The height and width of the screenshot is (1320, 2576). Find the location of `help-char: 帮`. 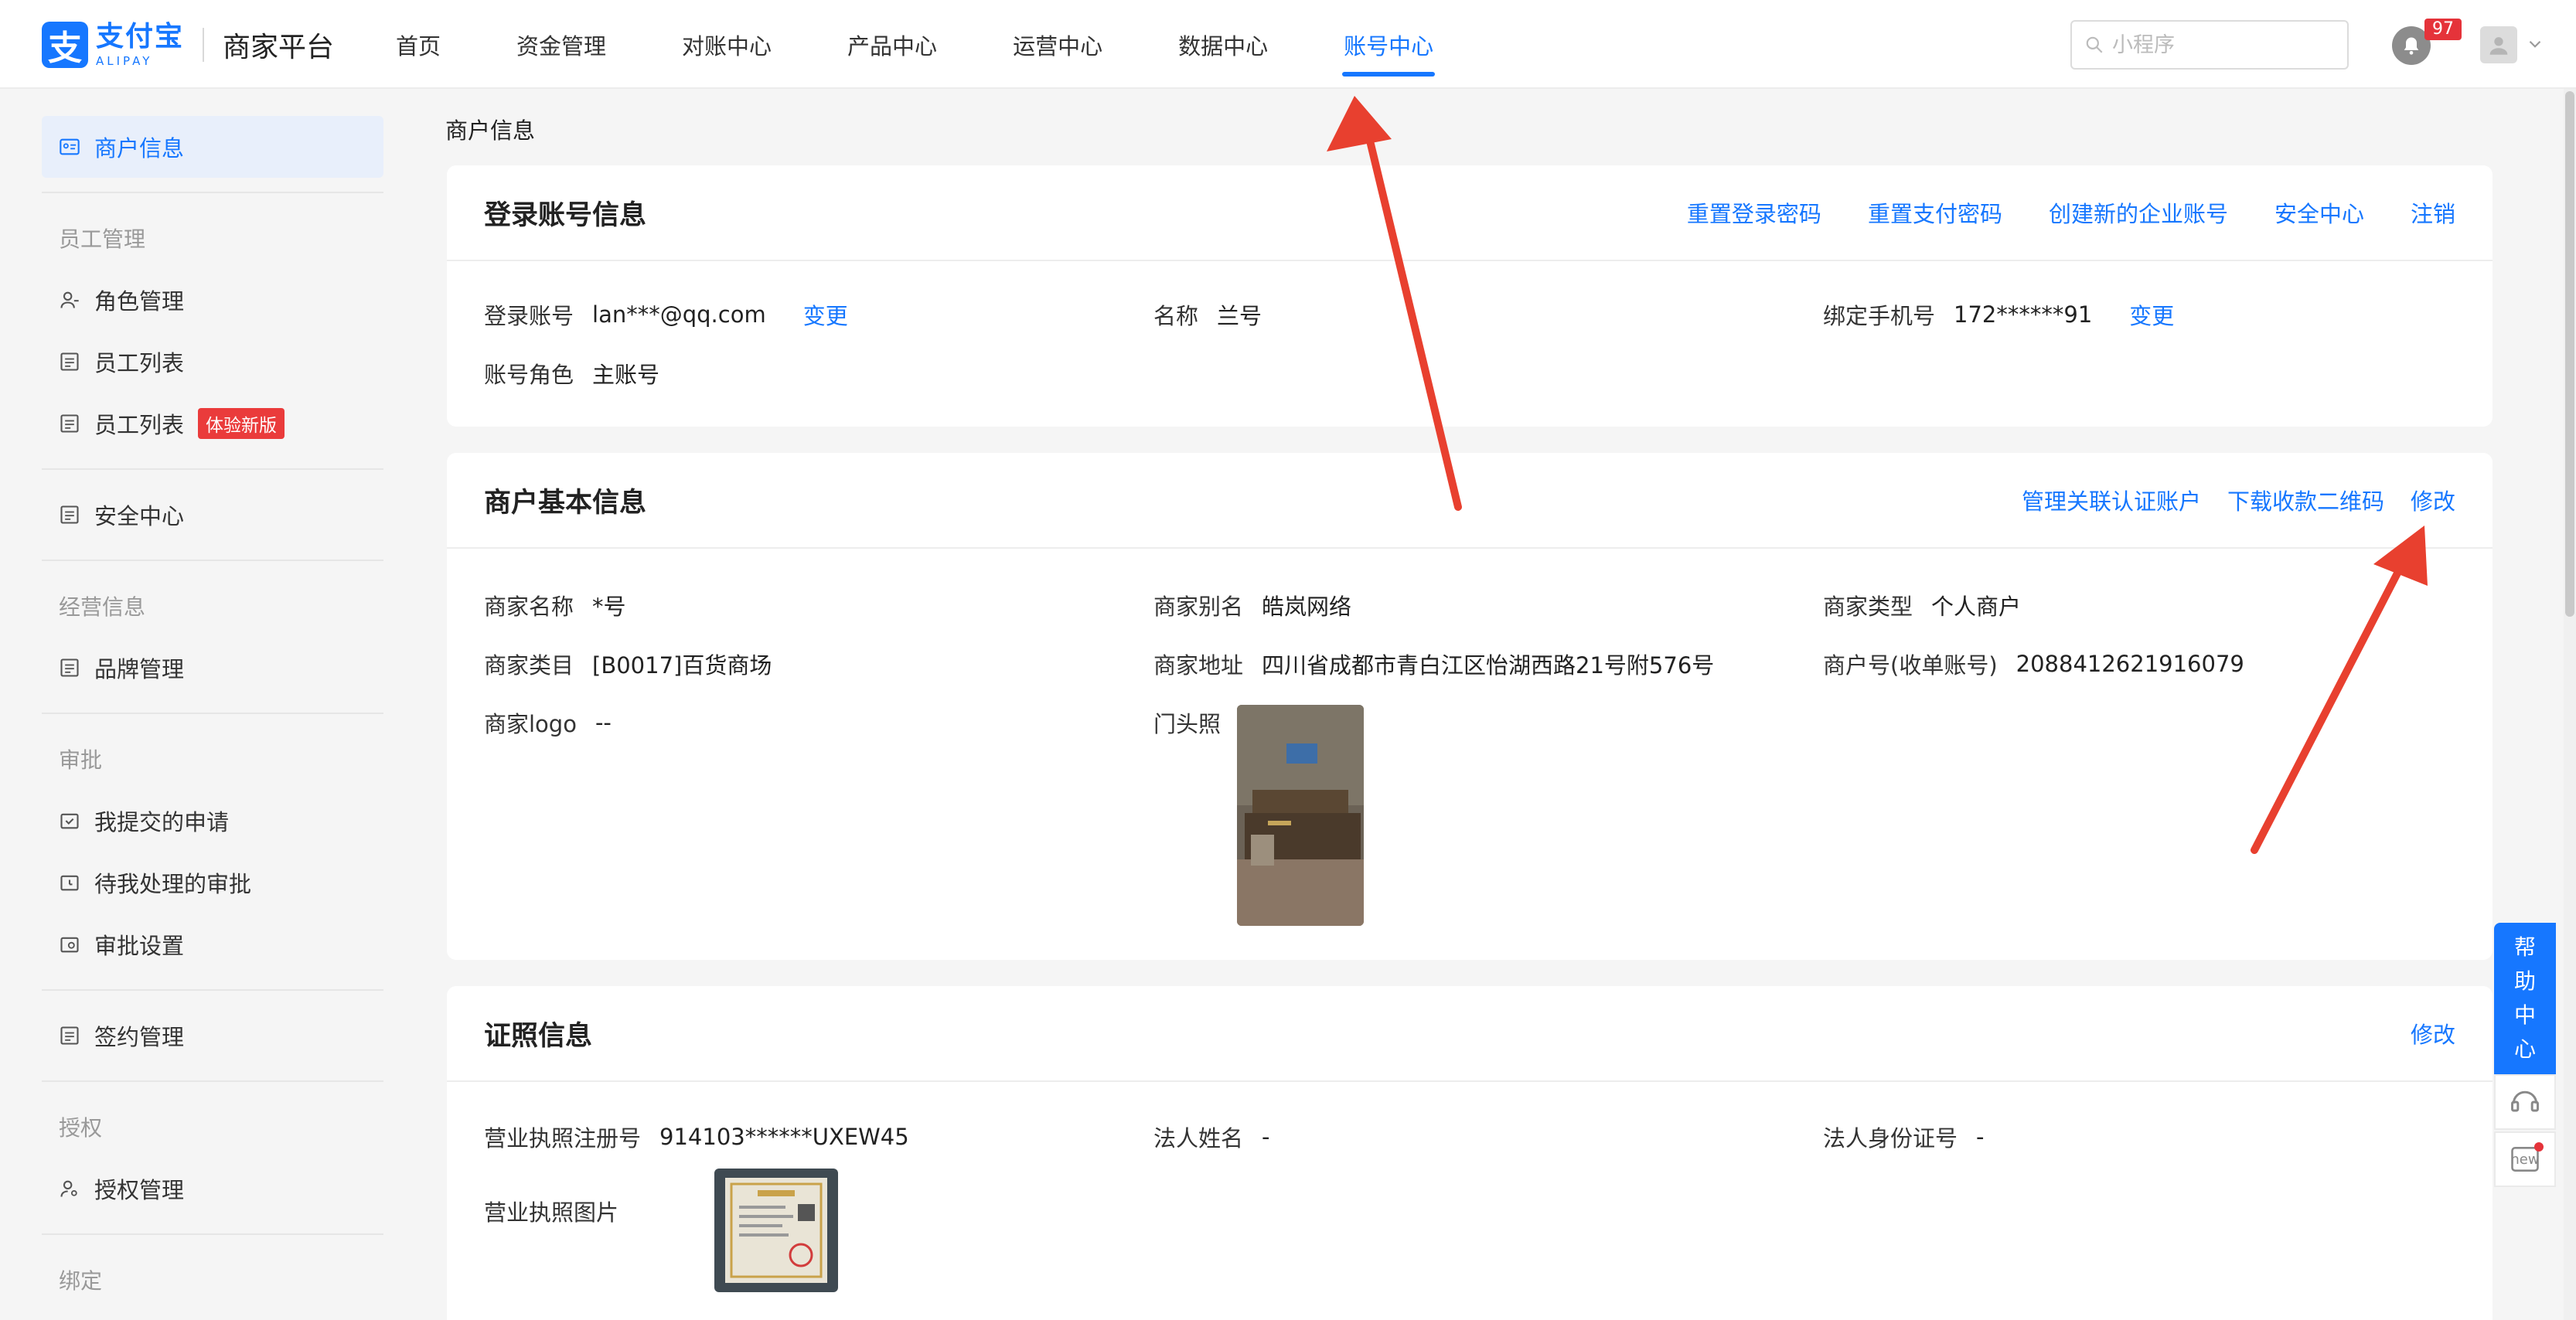

help-char: 帮 is located at coordinates (2524, 947).